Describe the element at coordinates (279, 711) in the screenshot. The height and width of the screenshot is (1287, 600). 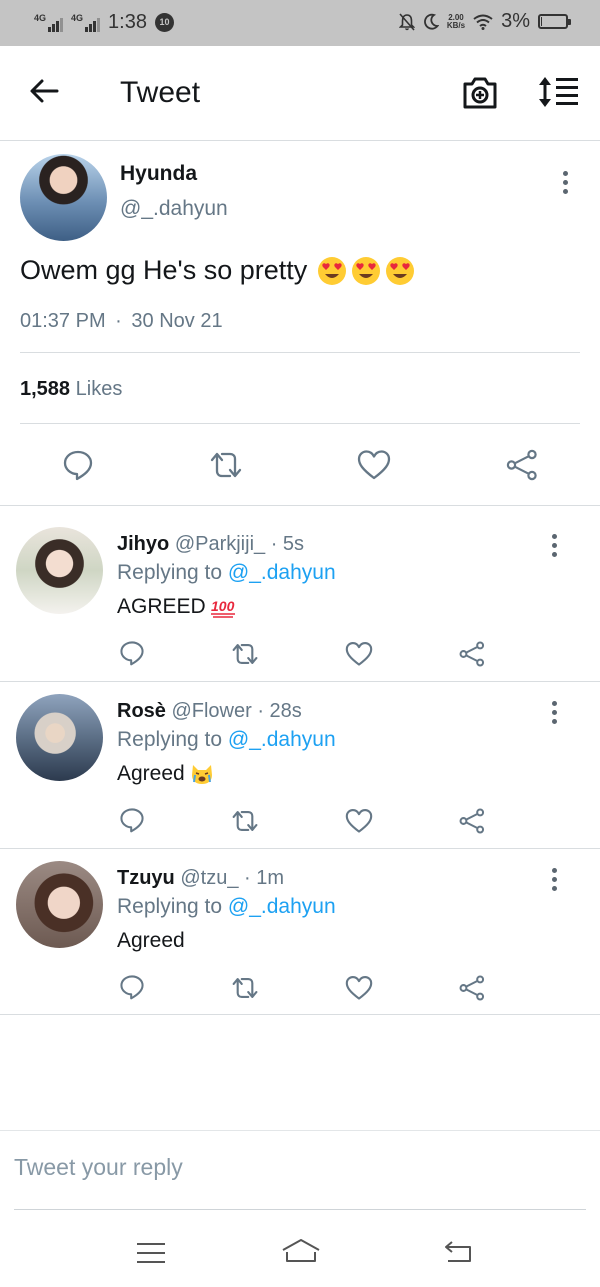
I see `reply-time: · 28s` at that location.